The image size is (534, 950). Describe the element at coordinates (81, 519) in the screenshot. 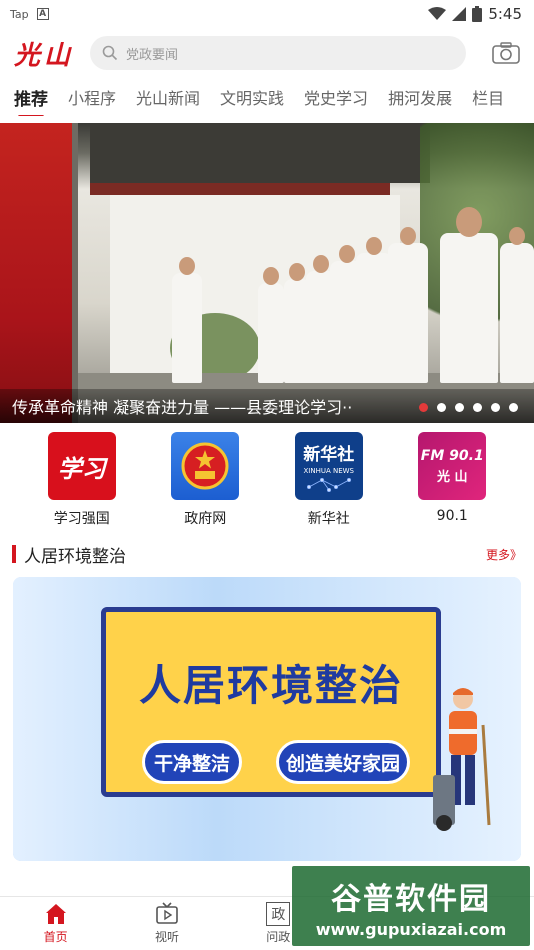

I see `shortcut-label: 学习强国` at that location.